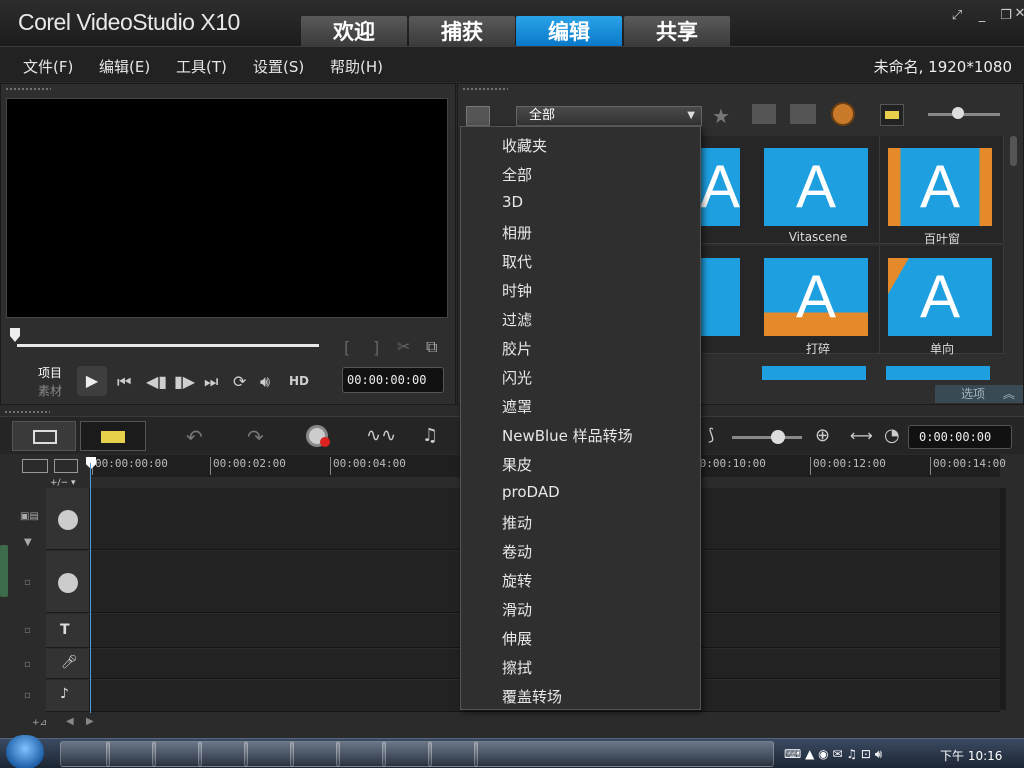 Image resolution: width=1024 pixels, height=768 pixels. What do you see at coordinates (269, 754) in the screenshot?
I see `wechat-icon` at bounding box center [269, 754].